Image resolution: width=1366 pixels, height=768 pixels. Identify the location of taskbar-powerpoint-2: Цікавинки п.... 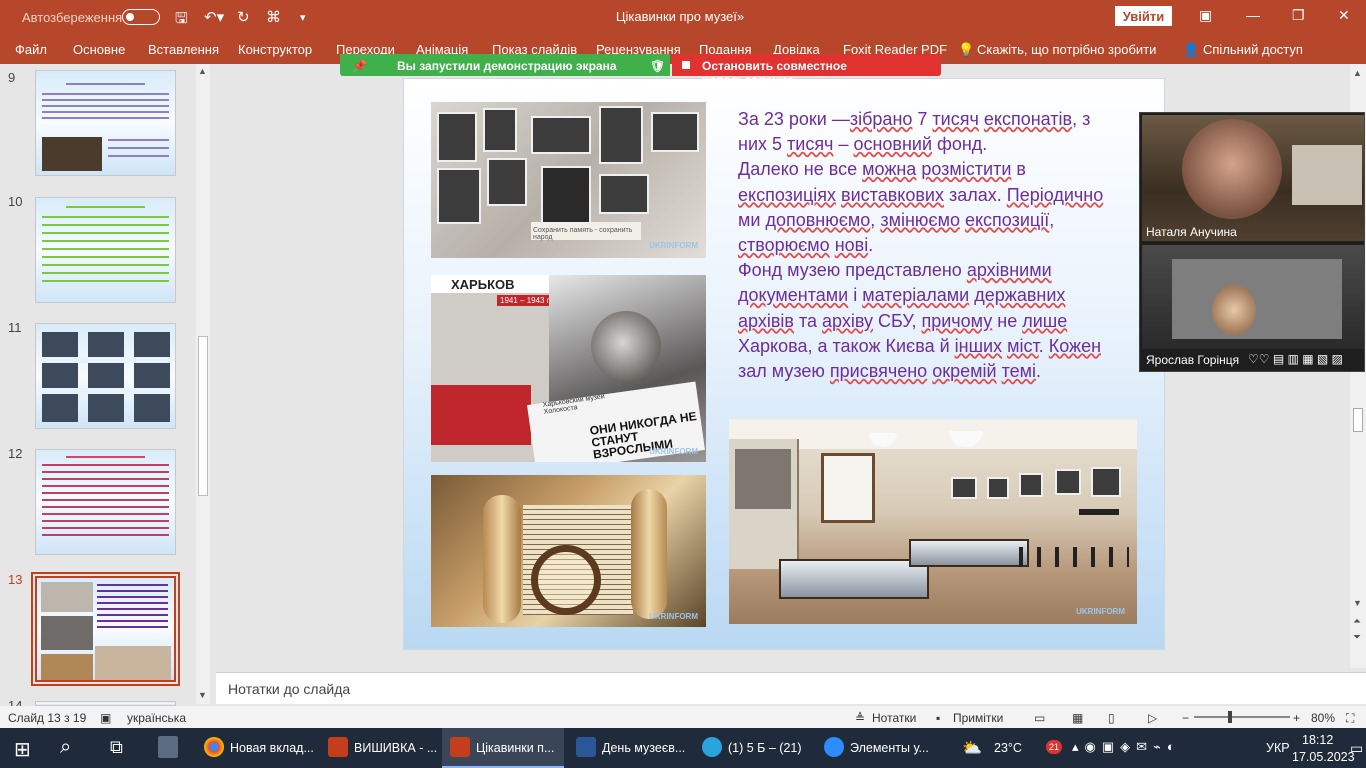
(503, 748).